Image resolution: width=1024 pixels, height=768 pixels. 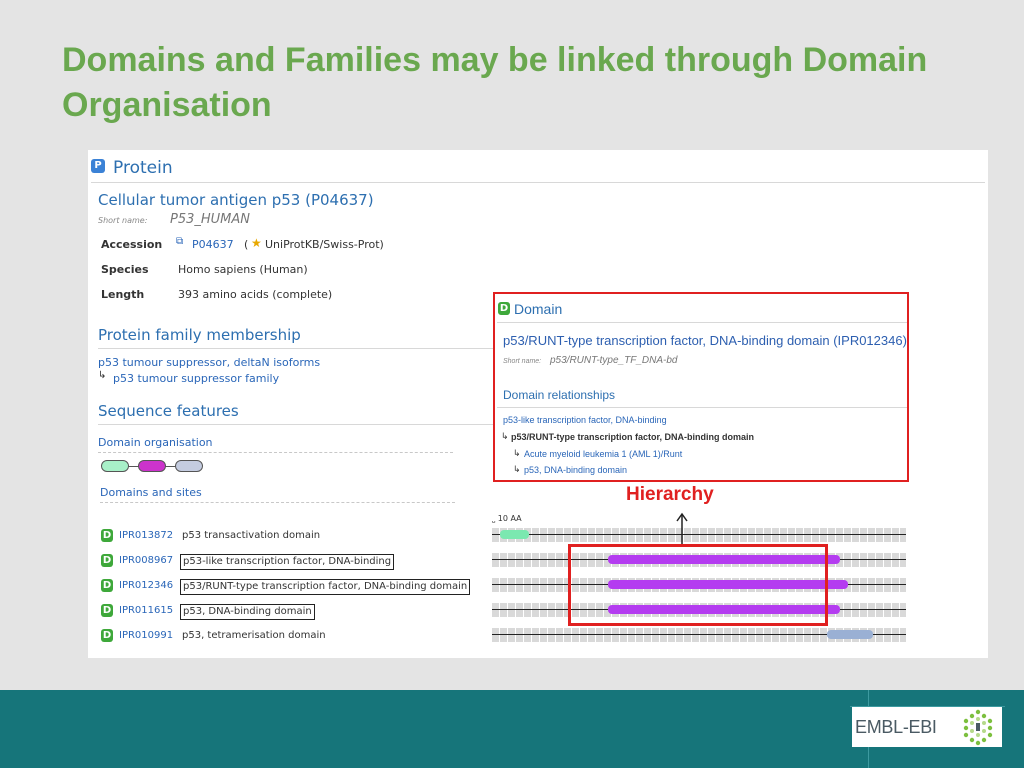 I want to click on callout-short-name-value: p53/RUNT-type_TF_DNA-bd, so click(x=614, y=360).